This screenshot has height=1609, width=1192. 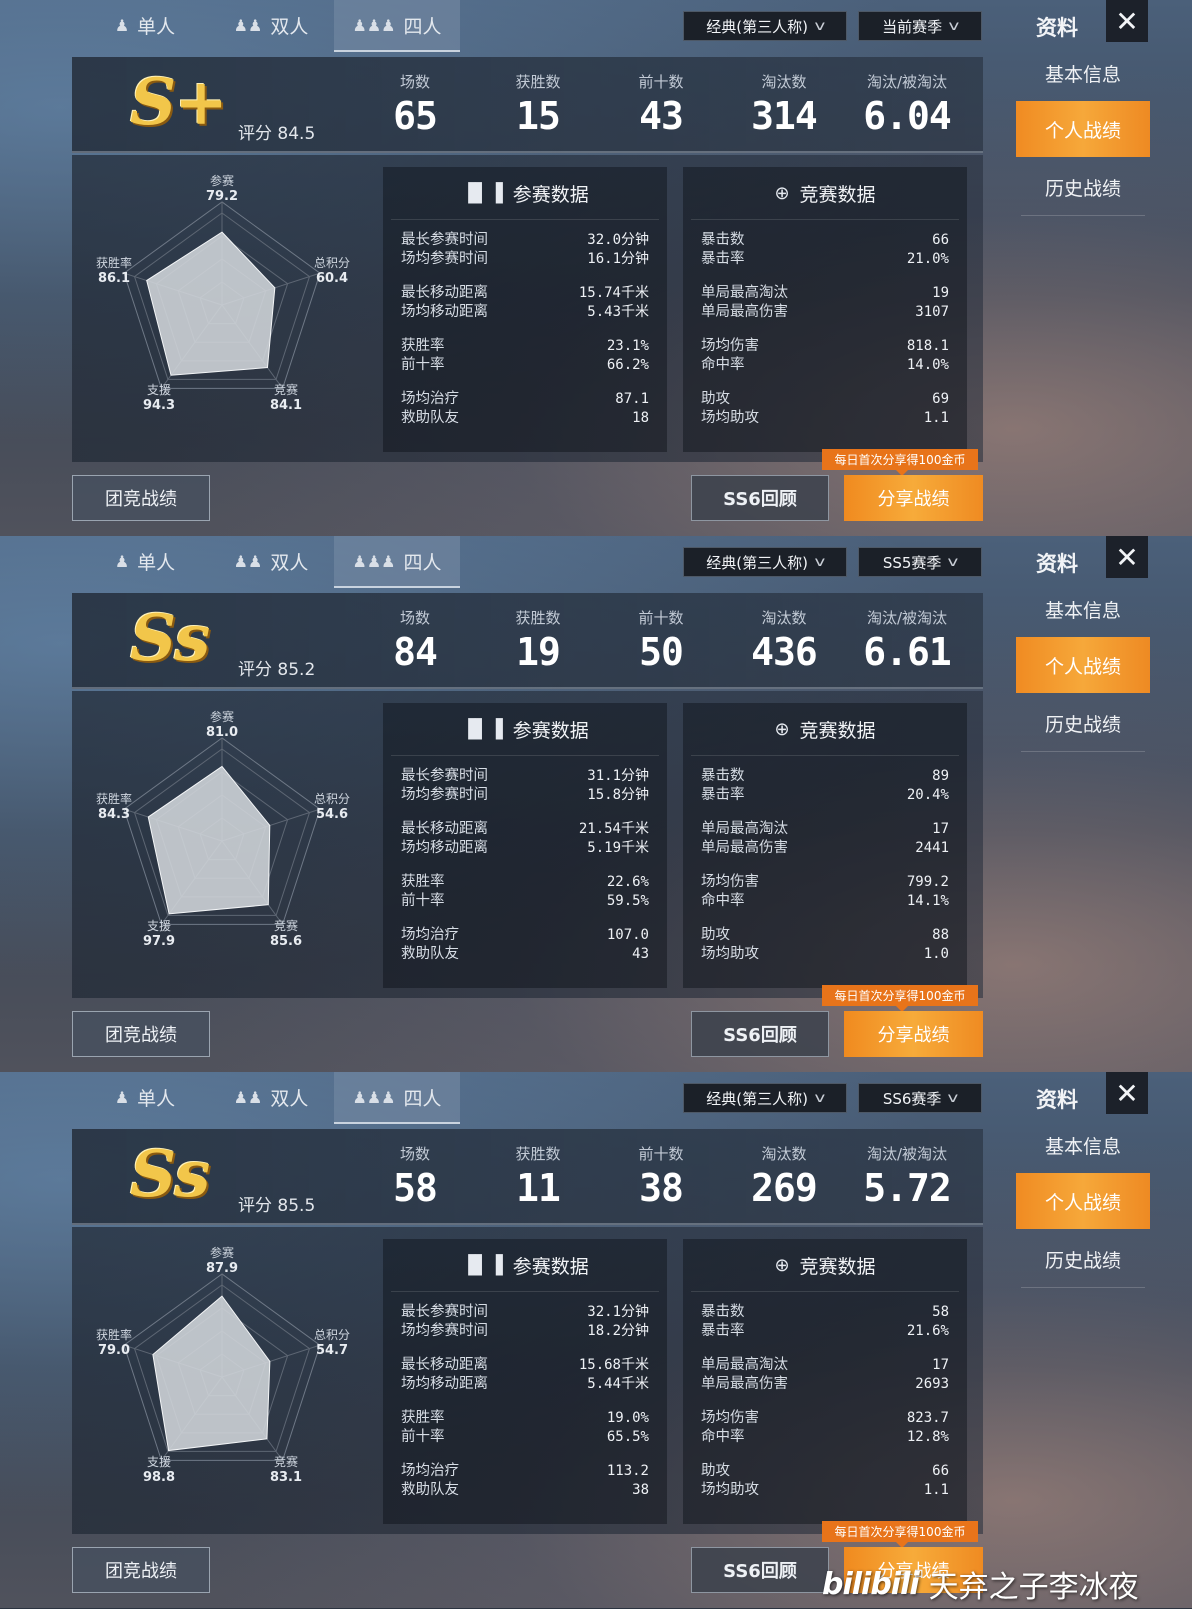 I want to click on bilibili-logo: bilibili, so click(x=871, y=1584).